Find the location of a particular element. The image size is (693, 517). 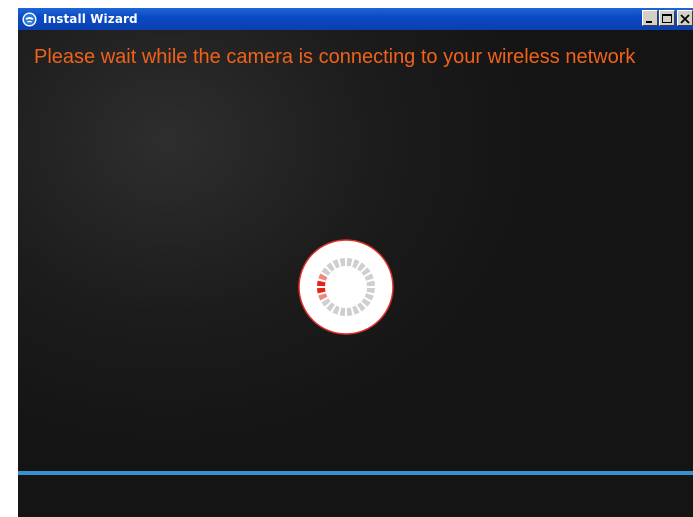

minimize-button is located at coordinates (650, 18).